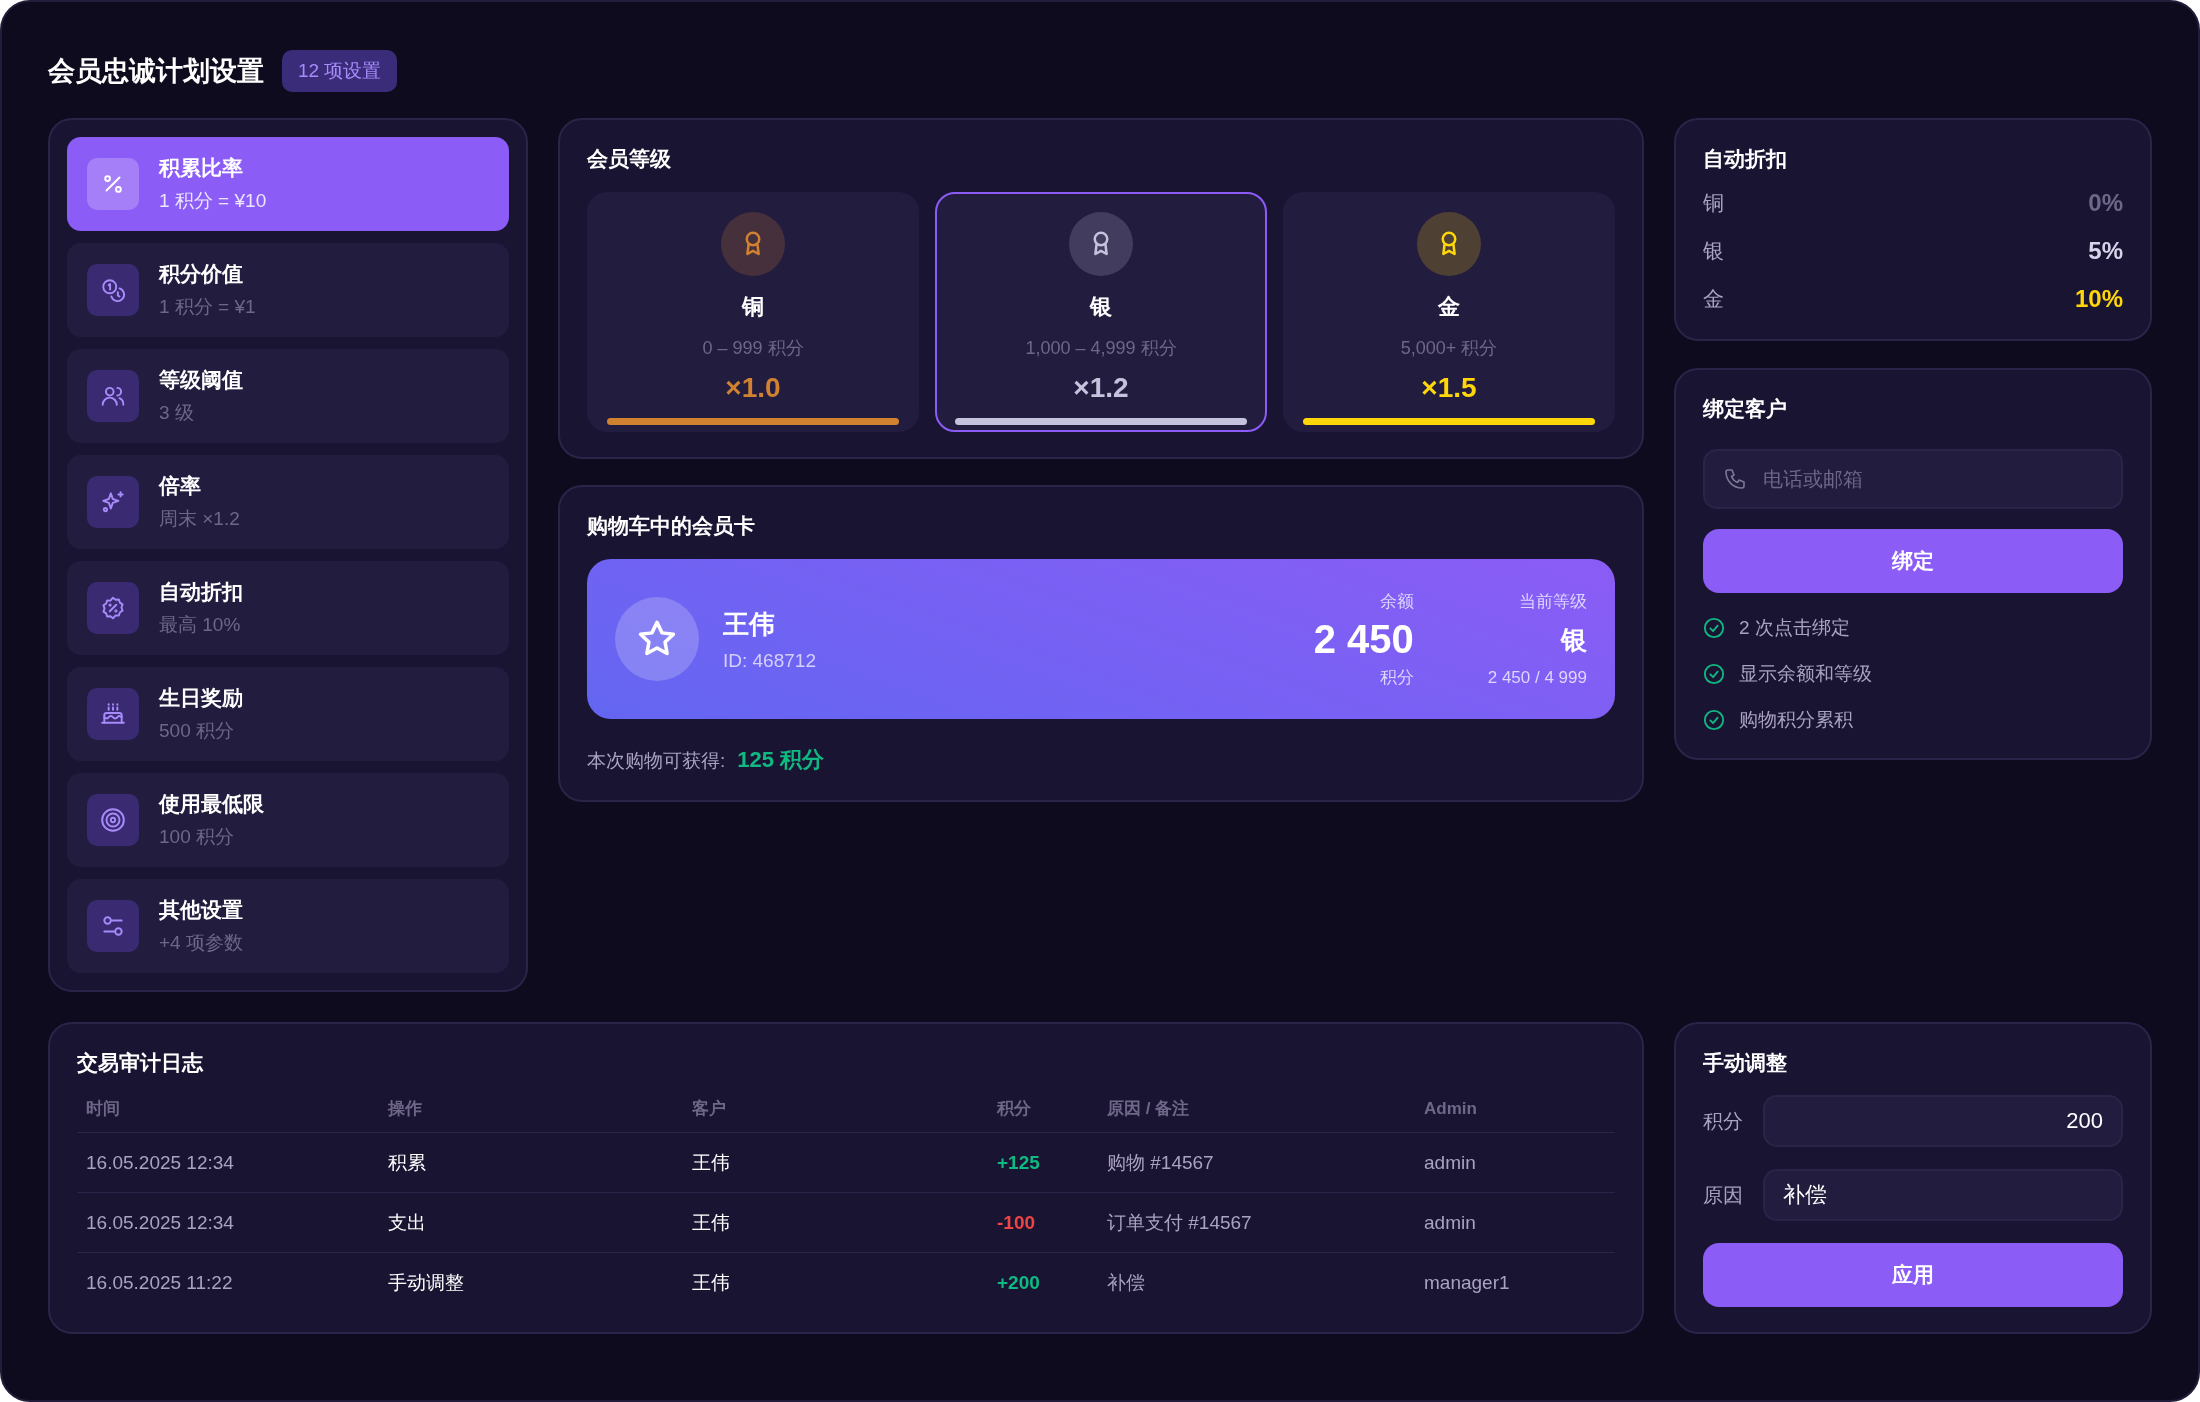 This screenshot has height=1402, width=2200. What do you see at coordinates (340, 70) in the screenshot?
I see `settings-count-badge: 12 项设置` at bounding box center [340, 70].